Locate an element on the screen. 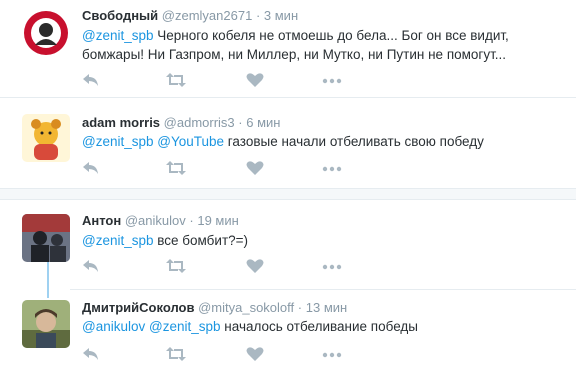  user-name: Антон is located at coordinates (101, 220).